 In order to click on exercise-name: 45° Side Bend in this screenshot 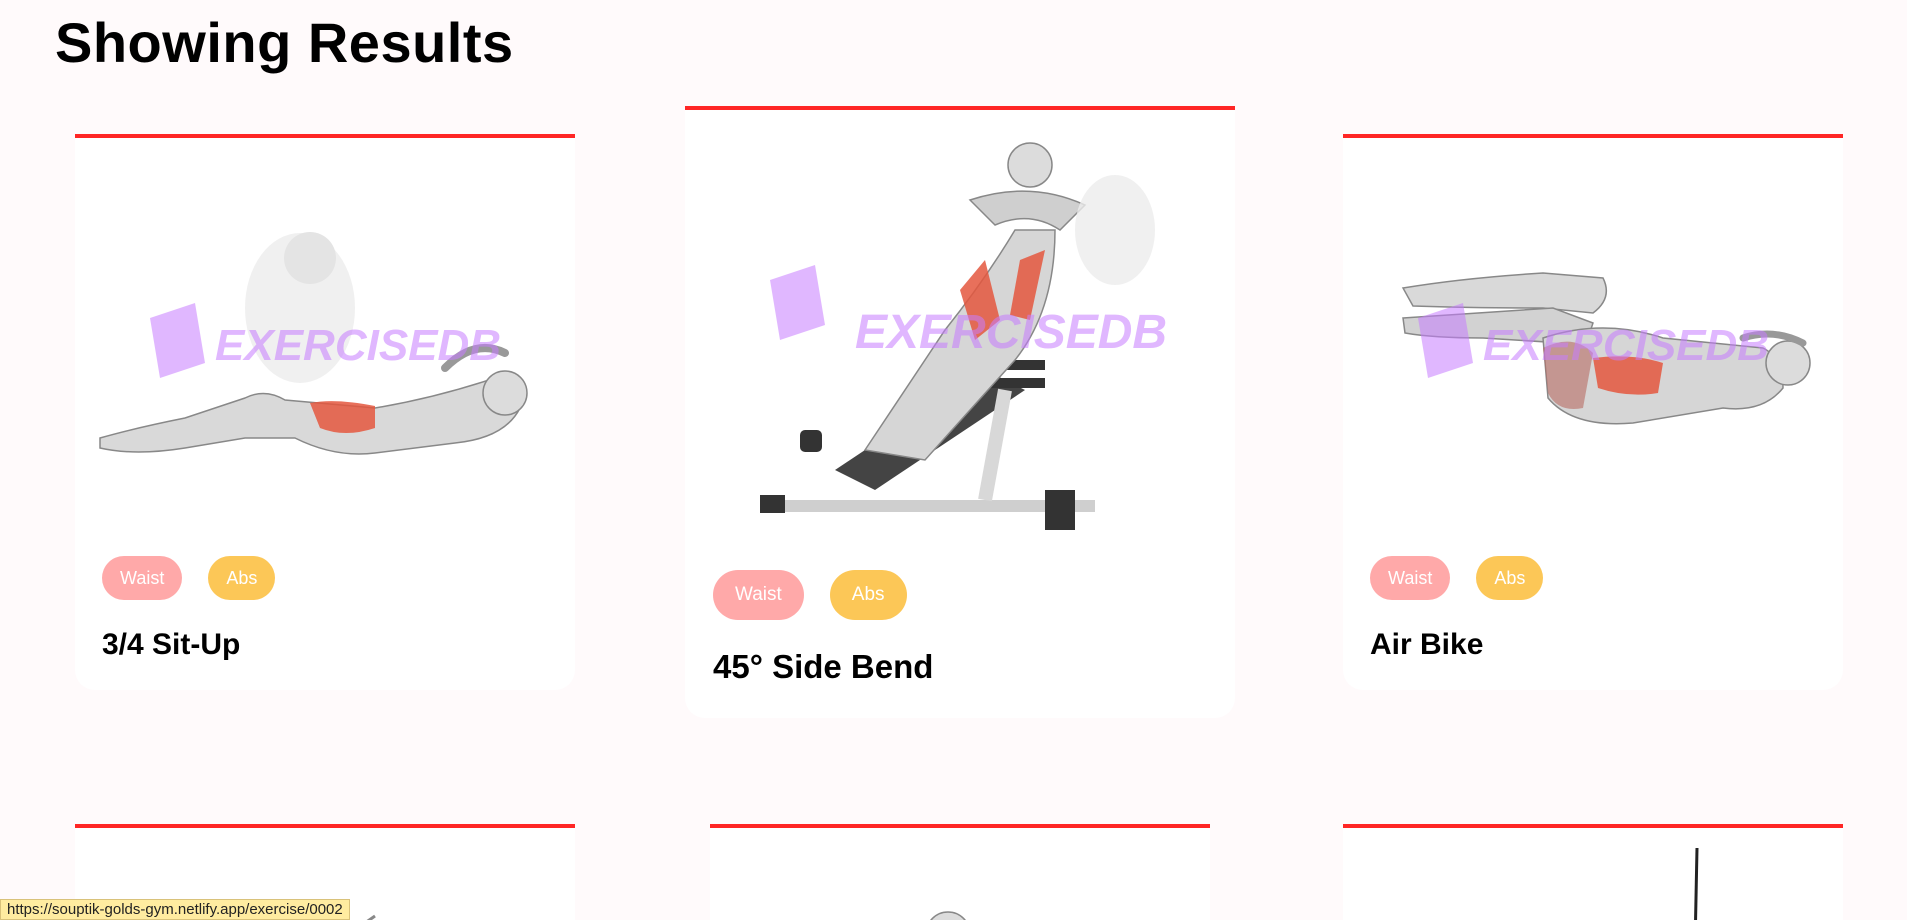, I will do `click(823, 666)`.